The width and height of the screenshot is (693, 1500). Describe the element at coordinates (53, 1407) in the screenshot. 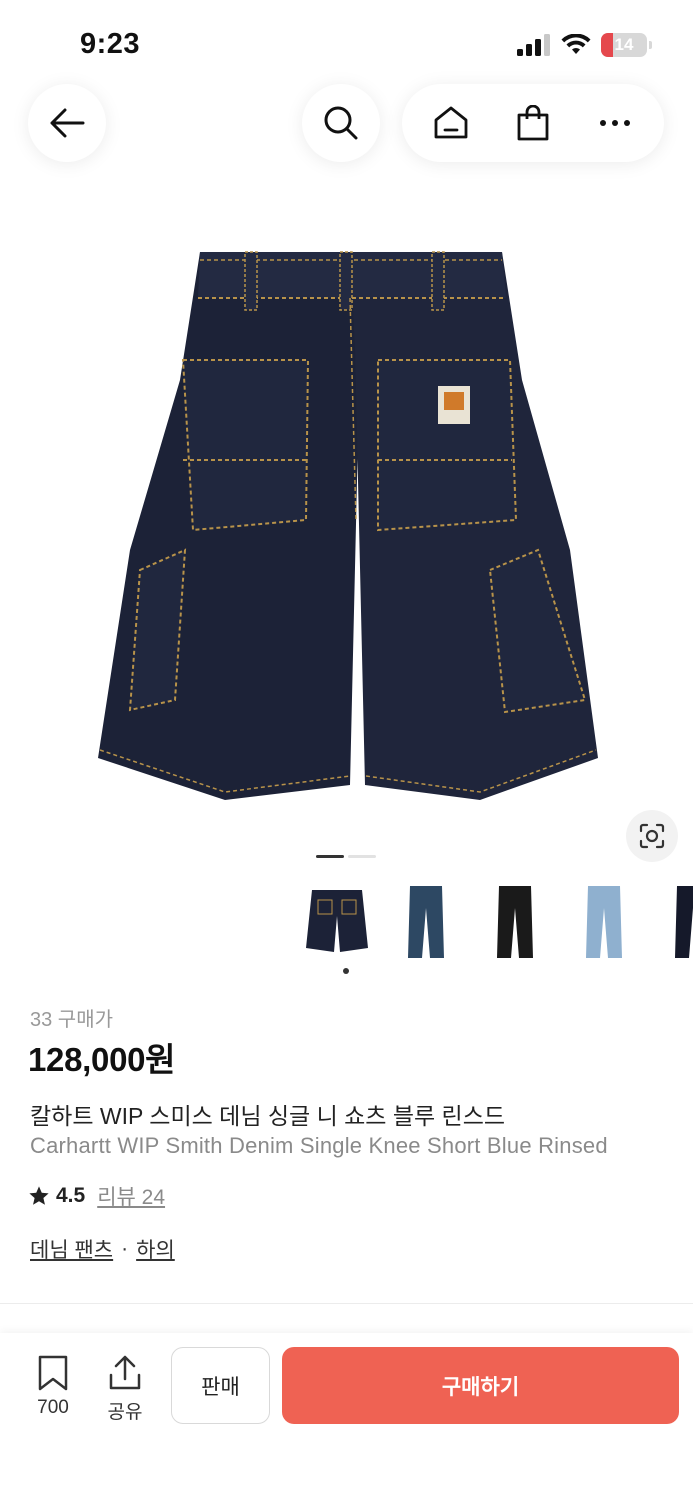

I see `bookmark-count: 700` at that location.